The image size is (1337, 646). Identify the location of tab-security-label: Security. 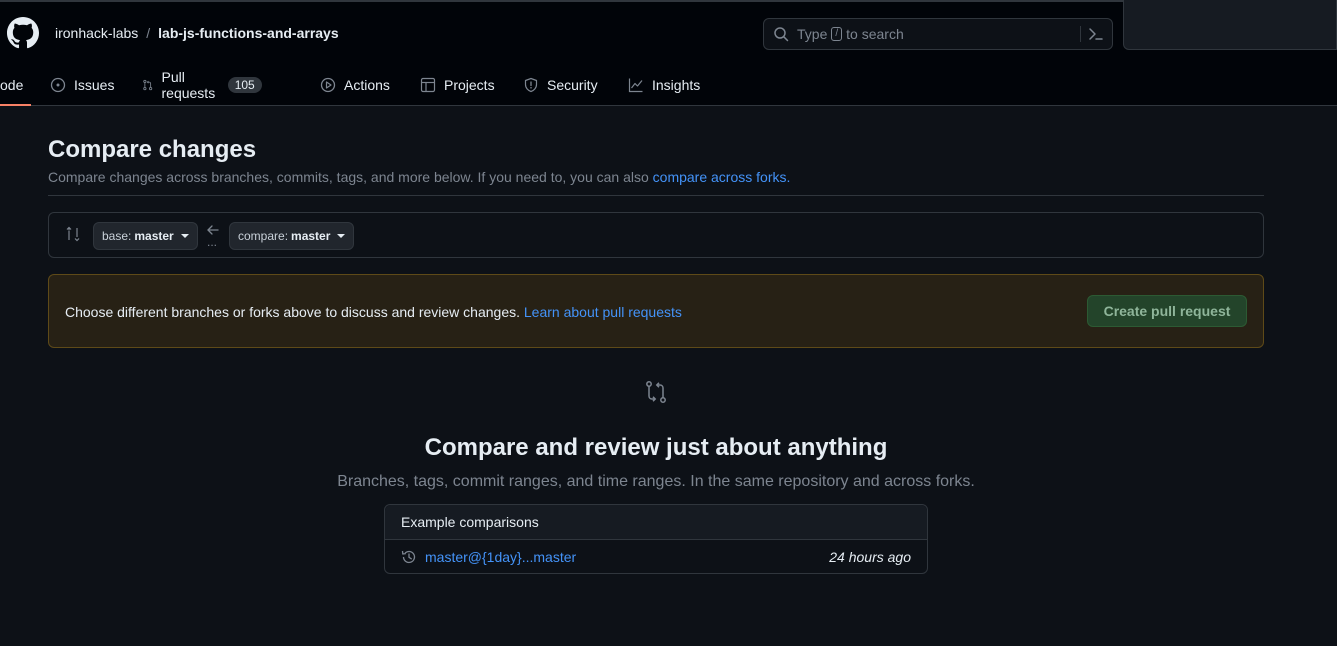
(572, 85).